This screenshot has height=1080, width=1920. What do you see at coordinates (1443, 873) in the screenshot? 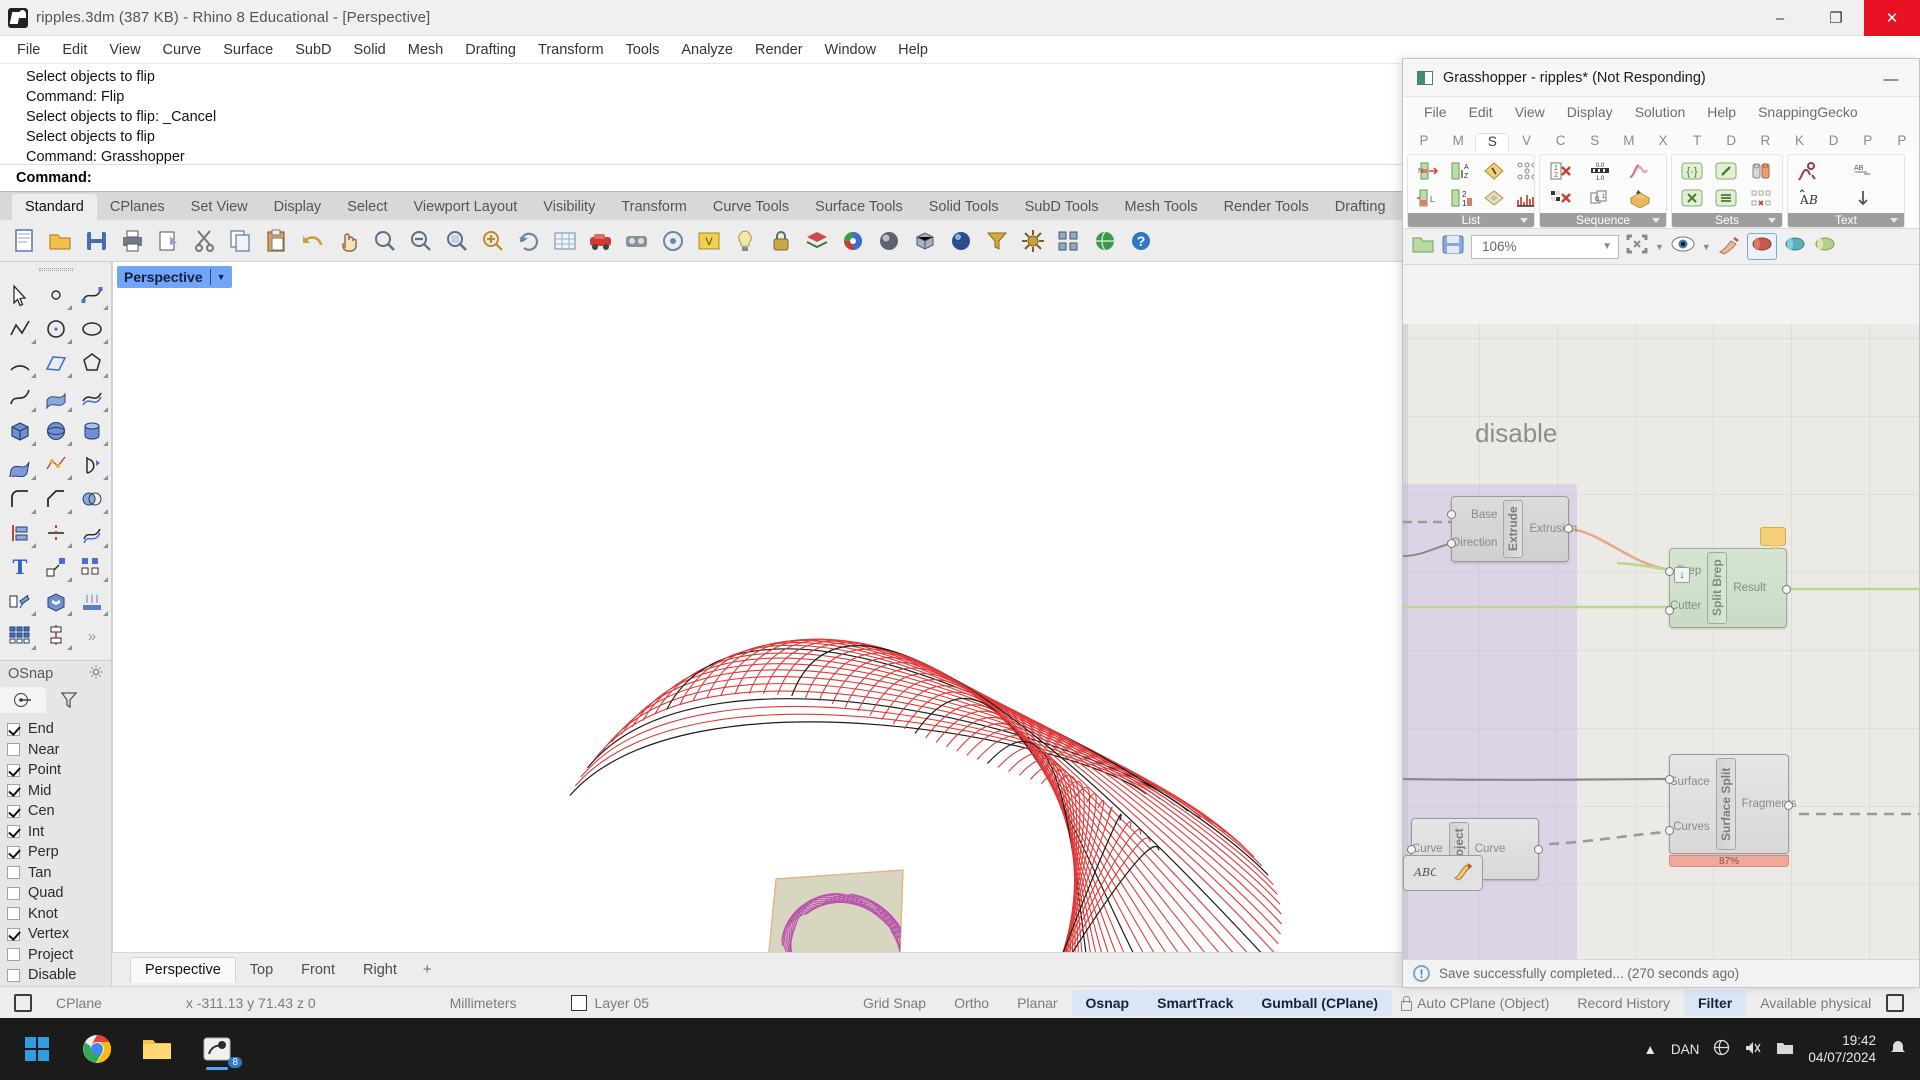
I see `component-text-tools: ABC` at bounding box center [1443, 873].